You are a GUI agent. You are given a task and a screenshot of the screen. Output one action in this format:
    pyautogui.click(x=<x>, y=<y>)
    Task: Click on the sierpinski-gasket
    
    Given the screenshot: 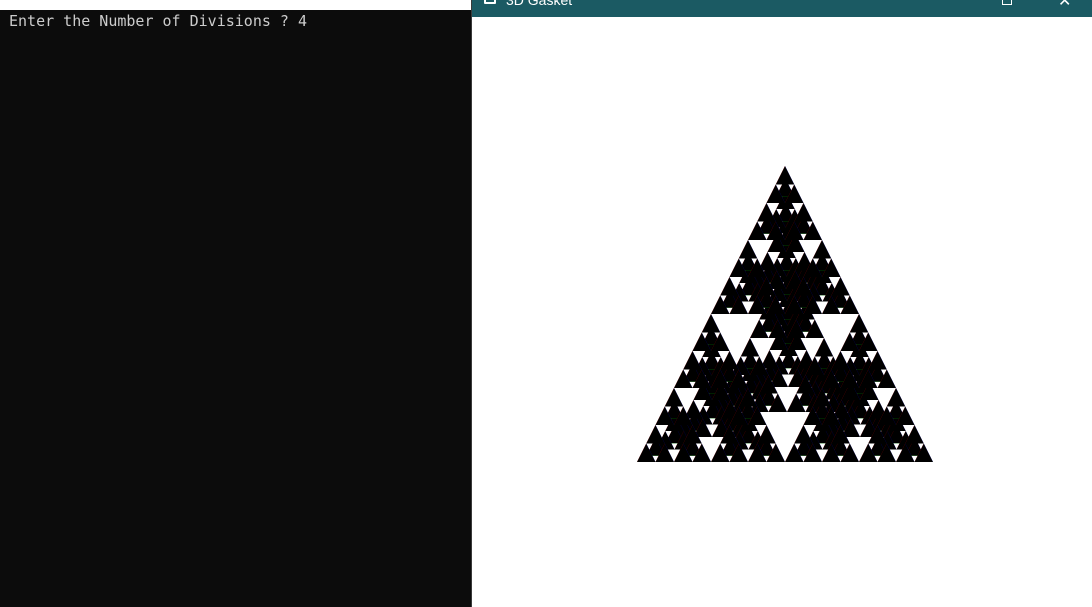 What is the action you would take?
    pyautogui.click(x=785, y=314)
    